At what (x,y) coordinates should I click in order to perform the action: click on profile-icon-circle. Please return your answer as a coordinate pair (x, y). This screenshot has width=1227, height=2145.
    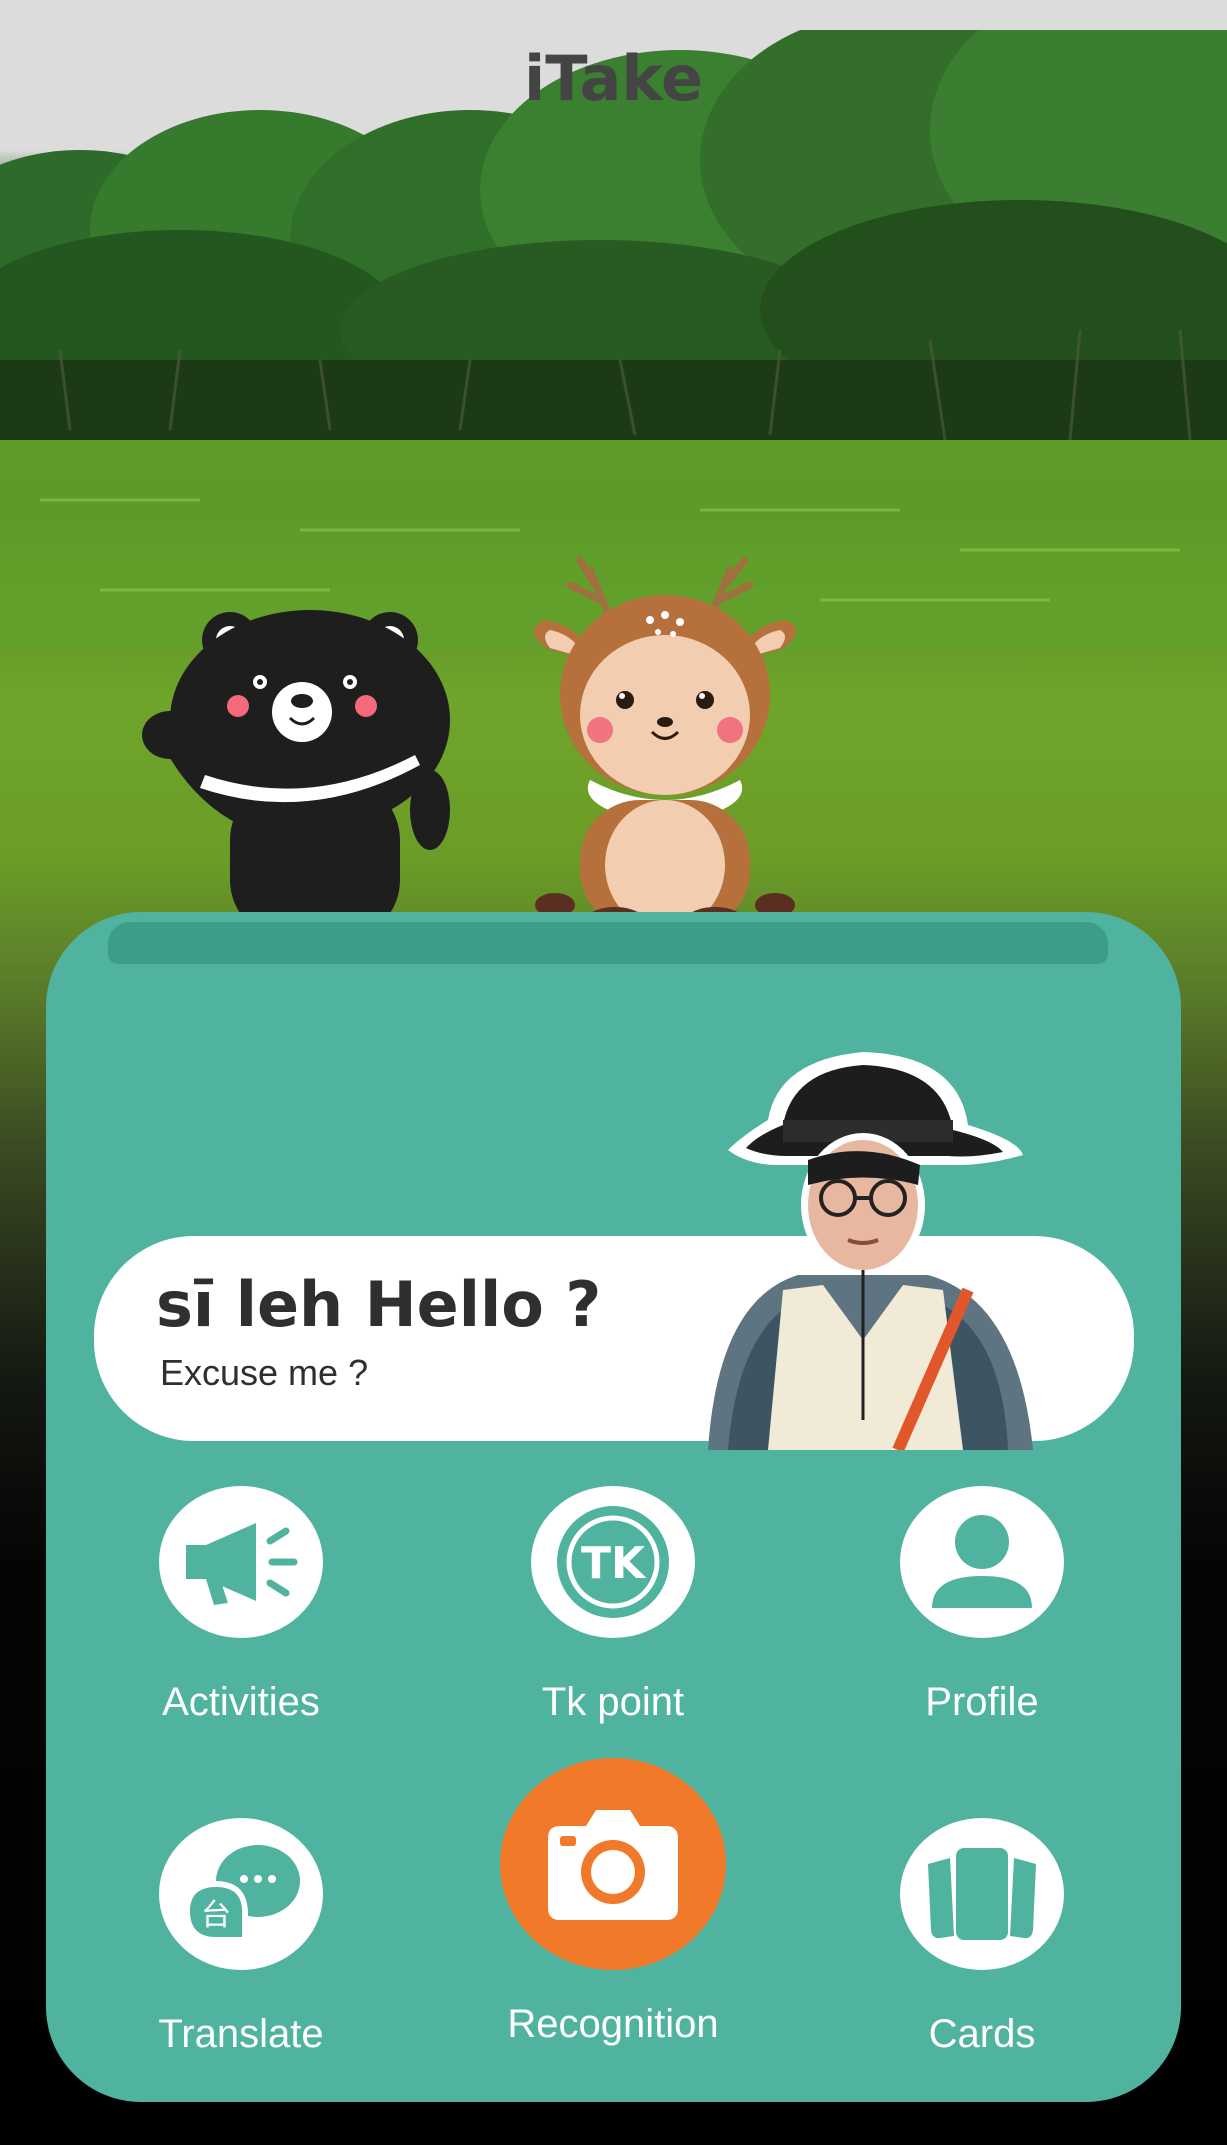
    Looking at the image, I should click on (982, 1562).